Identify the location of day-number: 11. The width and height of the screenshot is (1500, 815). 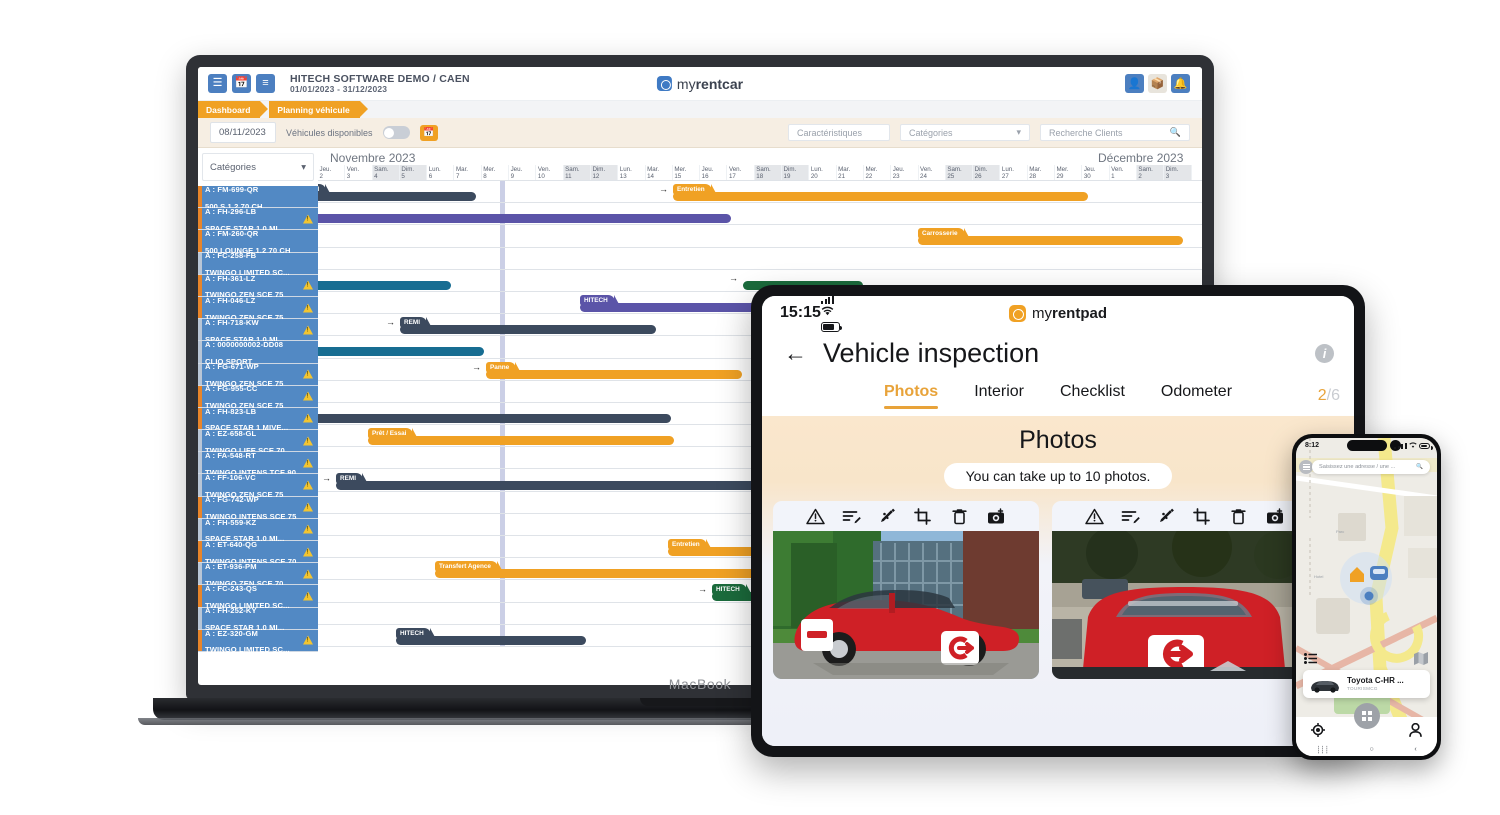
(568, 177).